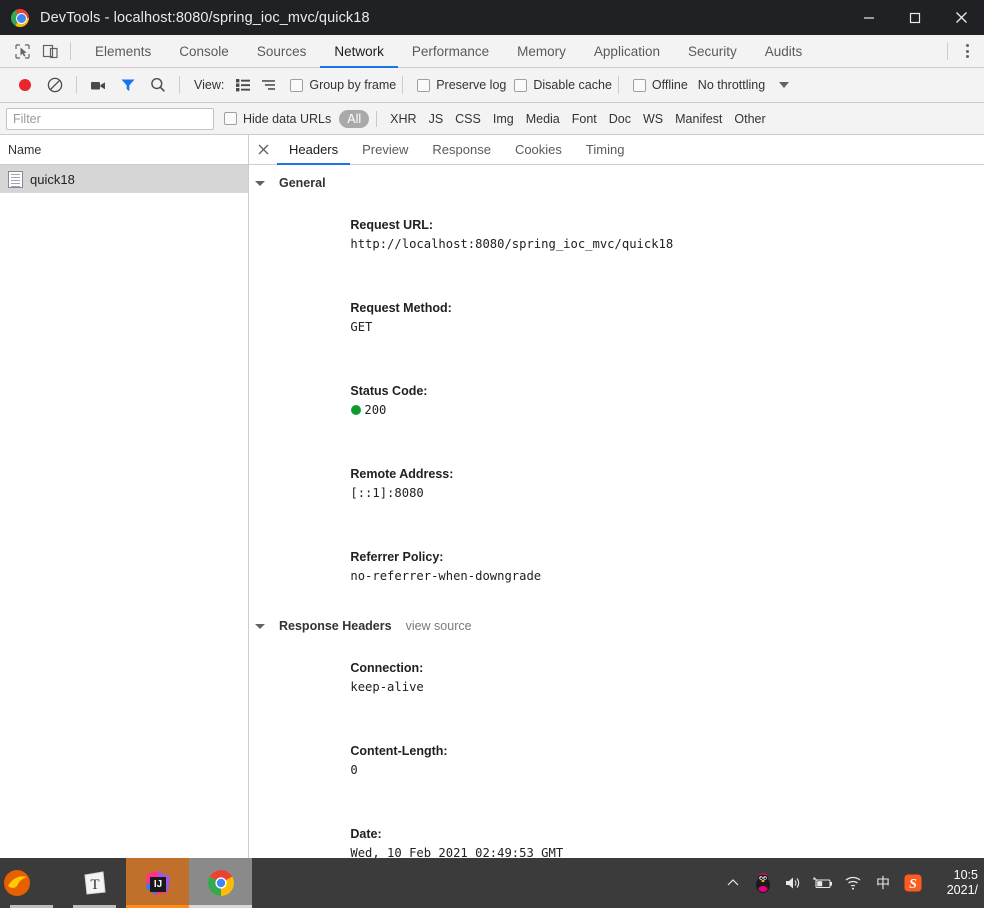 The width and height of the screenshot is (984, 908). Describe the element at coordinates (392, 224) in the screenshot. I see `header-key: Request URL:` at that location.